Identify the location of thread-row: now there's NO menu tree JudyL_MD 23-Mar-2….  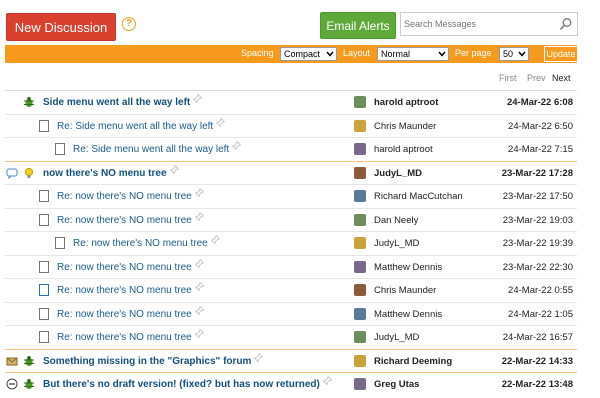
(291, 172).